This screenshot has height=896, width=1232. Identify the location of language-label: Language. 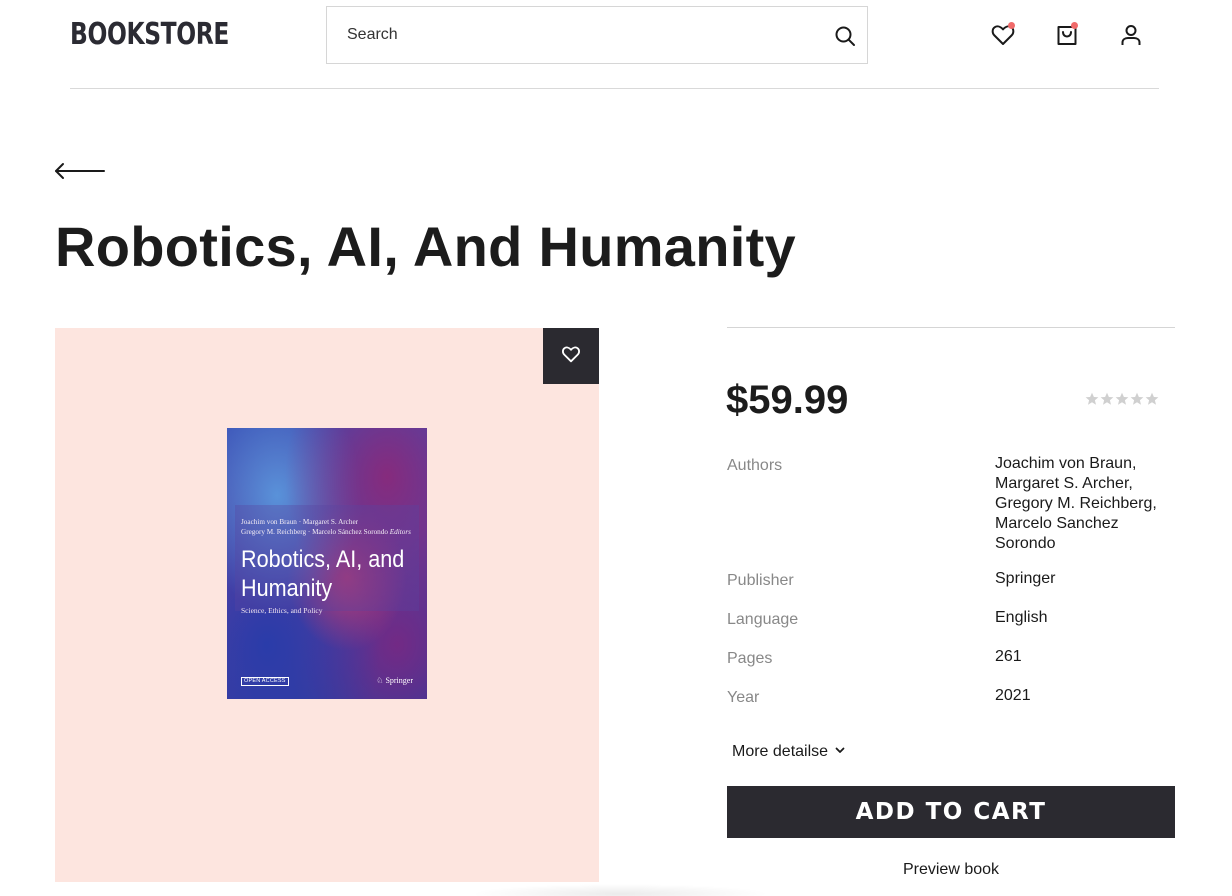
(763, 619).